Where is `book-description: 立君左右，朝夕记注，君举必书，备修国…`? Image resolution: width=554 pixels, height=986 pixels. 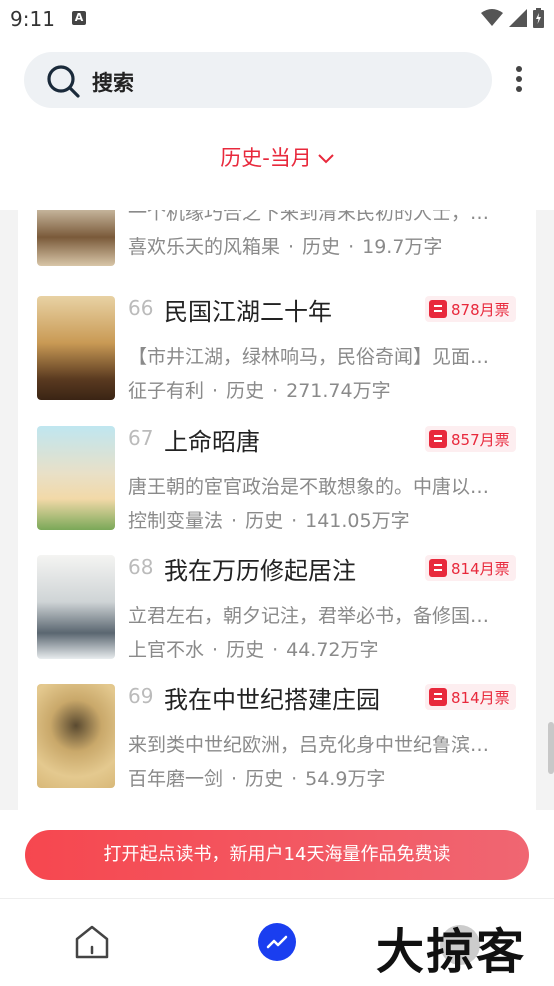
book-description: 立君左右，朝夕记注，君举必书，备修国… is located at coordinates (309, 616).